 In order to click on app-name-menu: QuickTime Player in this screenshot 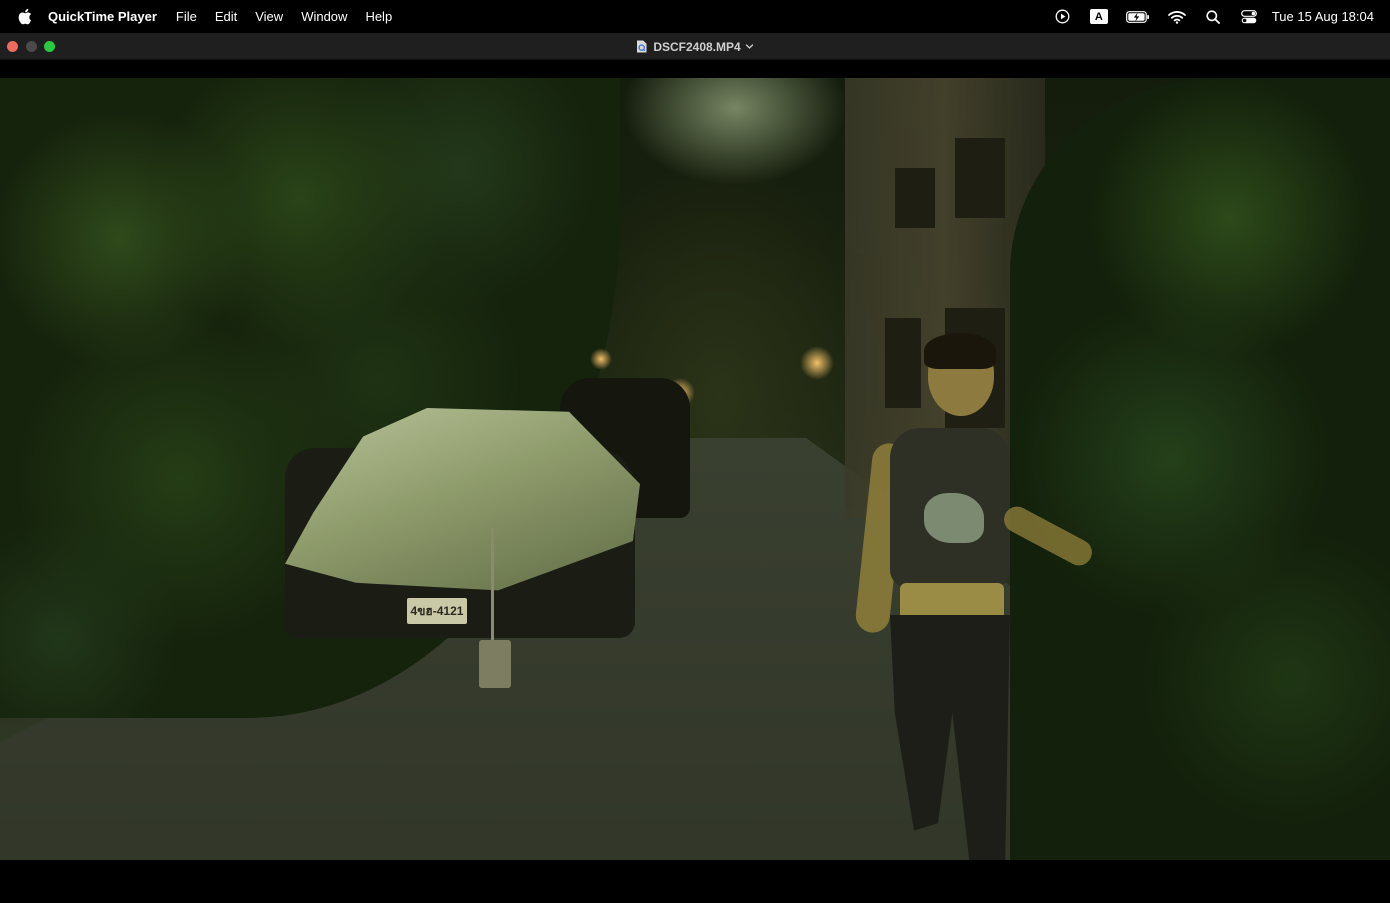, I will do `click(102, 16)`.